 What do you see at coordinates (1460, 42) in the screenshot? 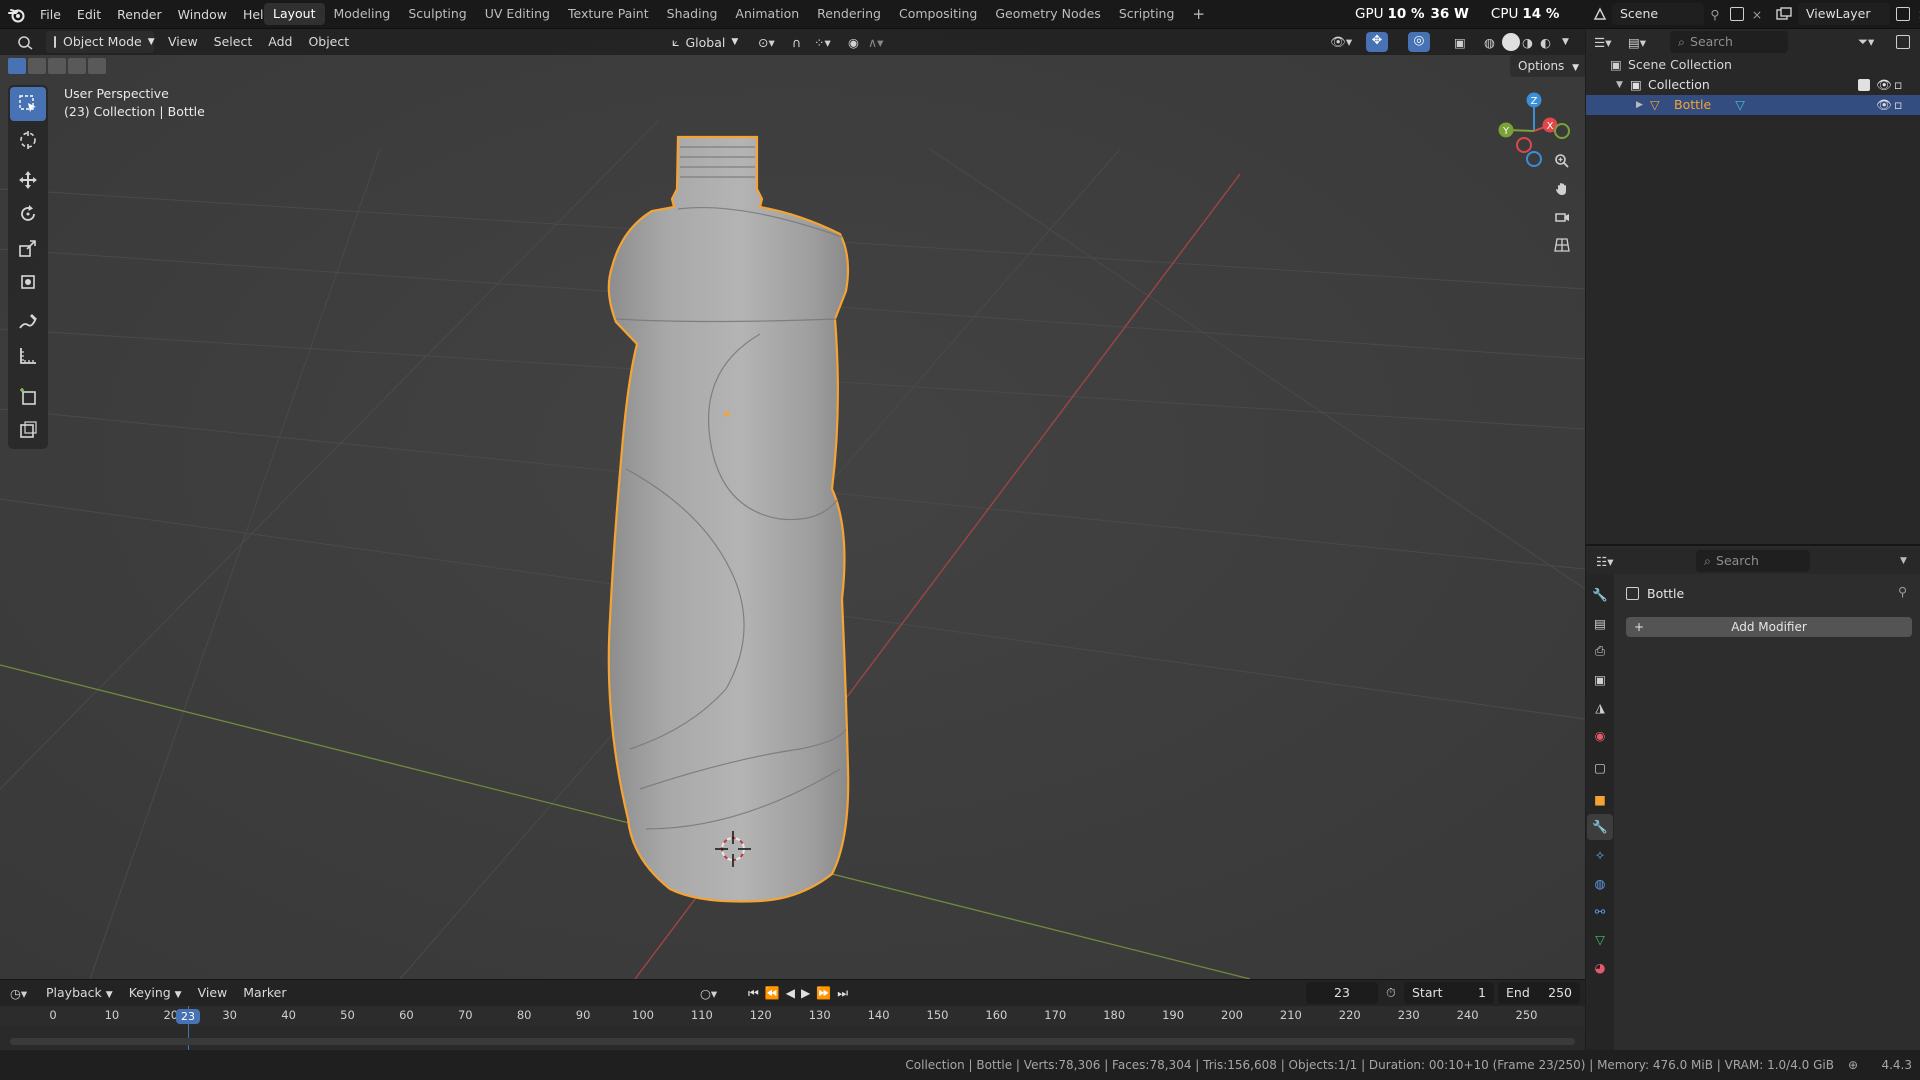
I see `xray-toggle-icon: ▣` at bounding box center [1460, 42].